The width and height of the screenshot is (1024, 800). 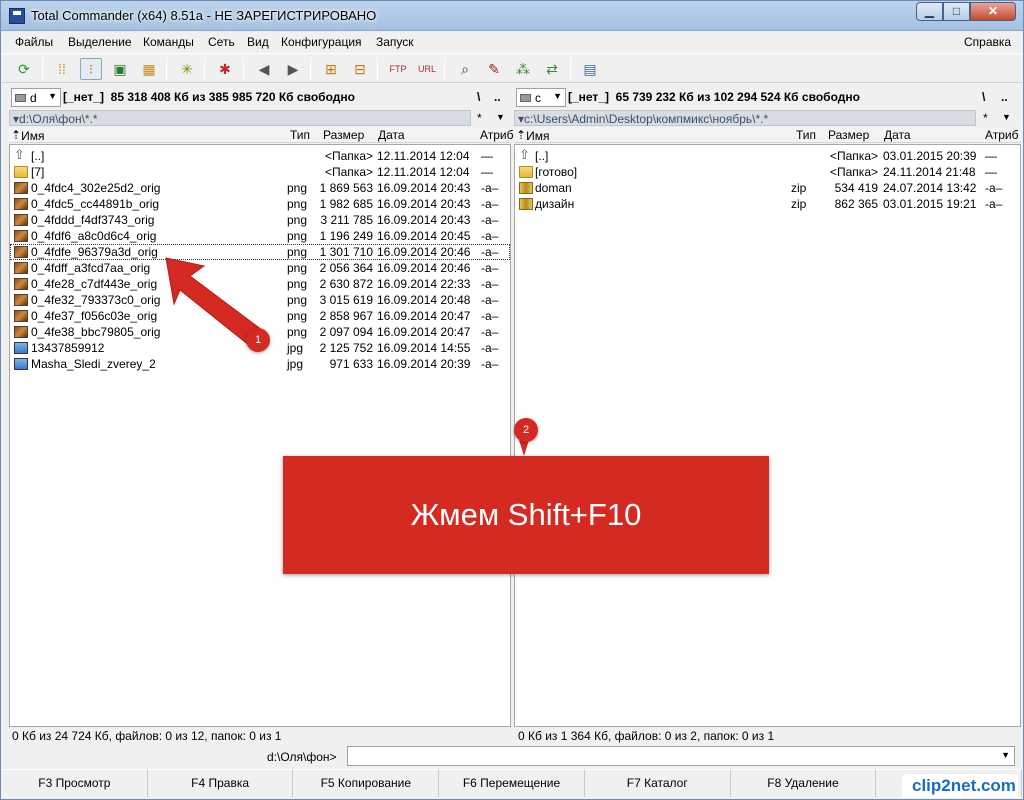 I want to click on file-date: 16.09.2014 20:46, so click(x=424, y=252).